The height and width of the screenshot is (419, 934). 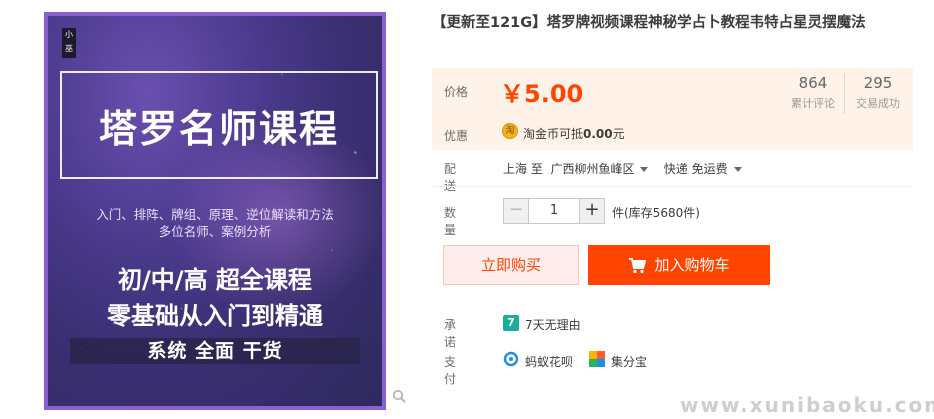 What do you see at coordinates (523, 169) in the screenshot?
I see `ship-from: 上海 至` at bounding box center [523, 169].